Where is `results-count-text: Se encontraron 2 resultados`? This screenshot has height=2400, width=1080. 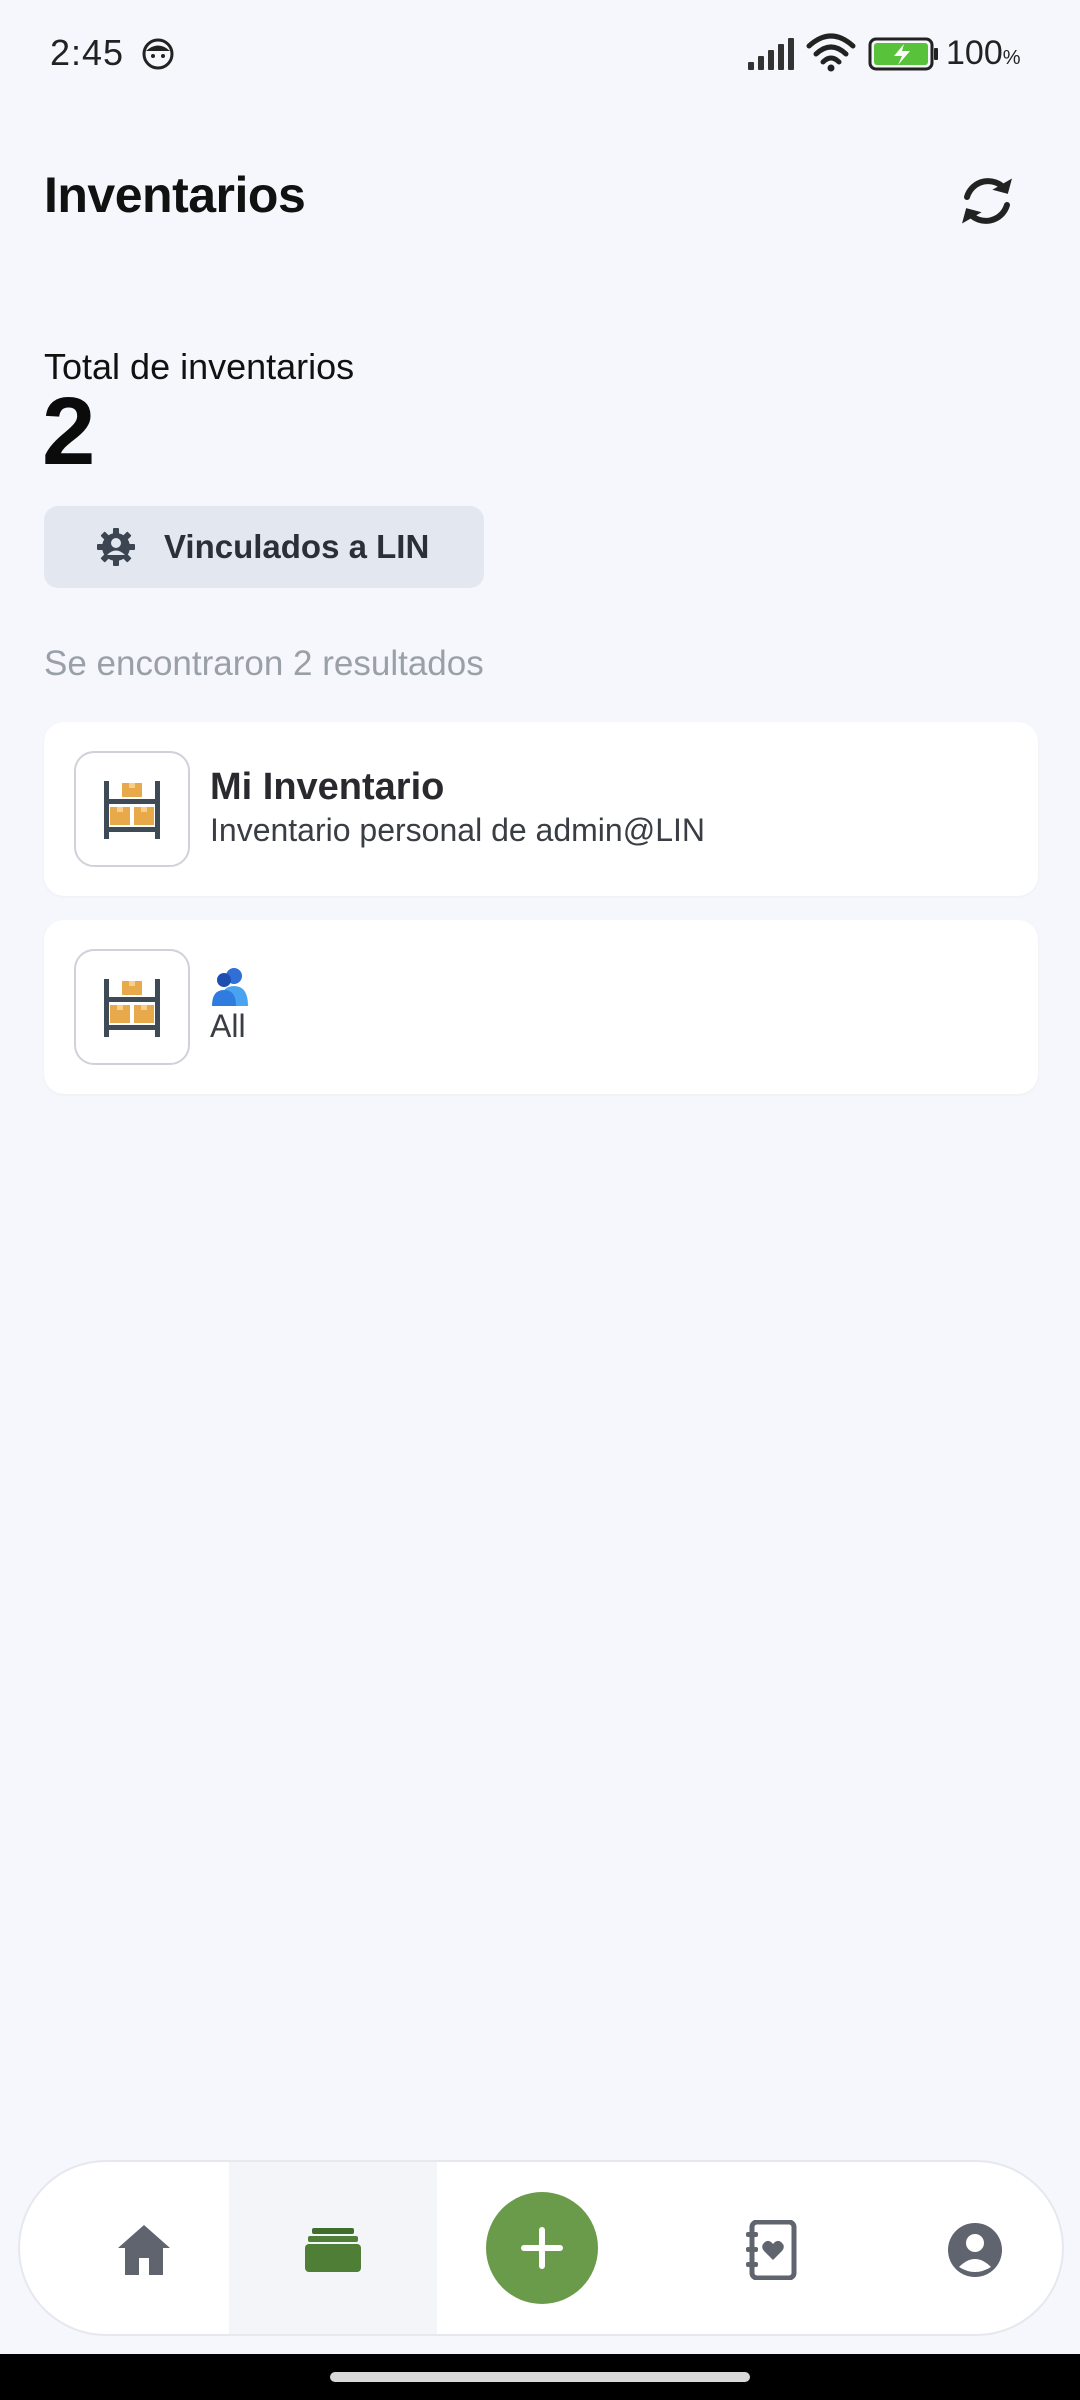 results-count-text: Se encontraron 2 resultados is located at coordinates (264, 663).